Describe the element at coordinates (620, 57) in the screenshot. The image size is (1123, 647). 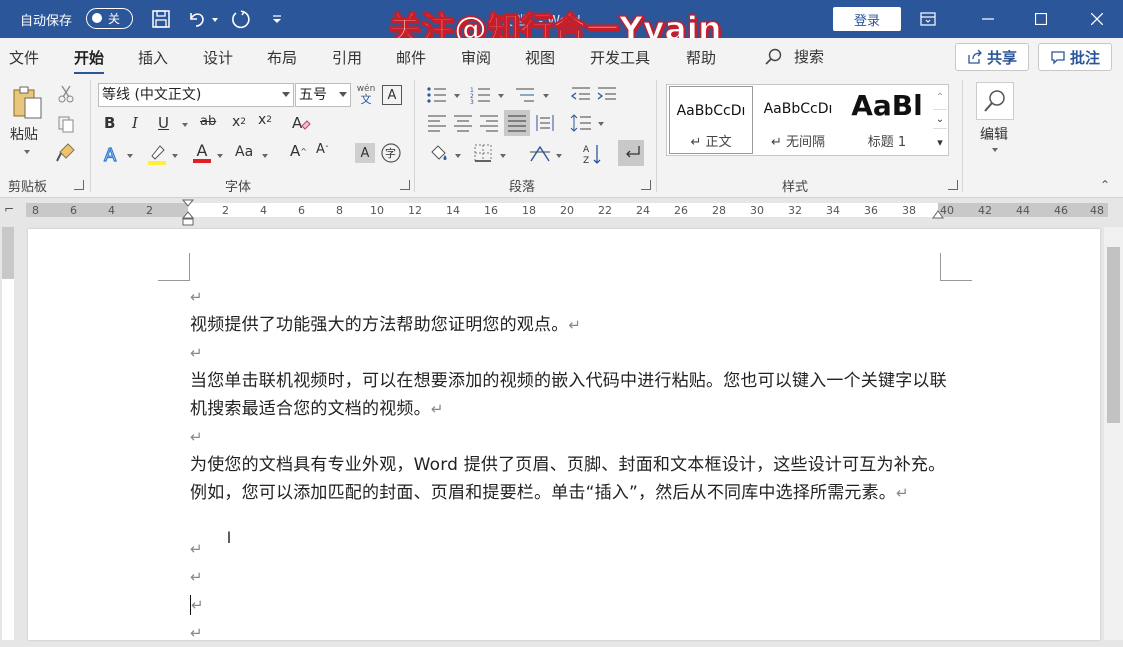
I see `tab-developer: 开发工具` at that location.